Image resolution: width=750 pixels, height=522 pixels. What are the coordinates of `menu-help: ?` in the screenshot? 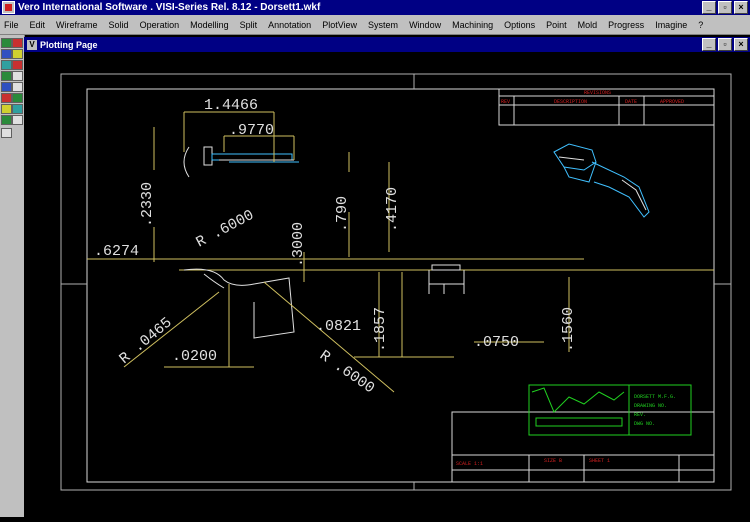 It's located at (702, 25).